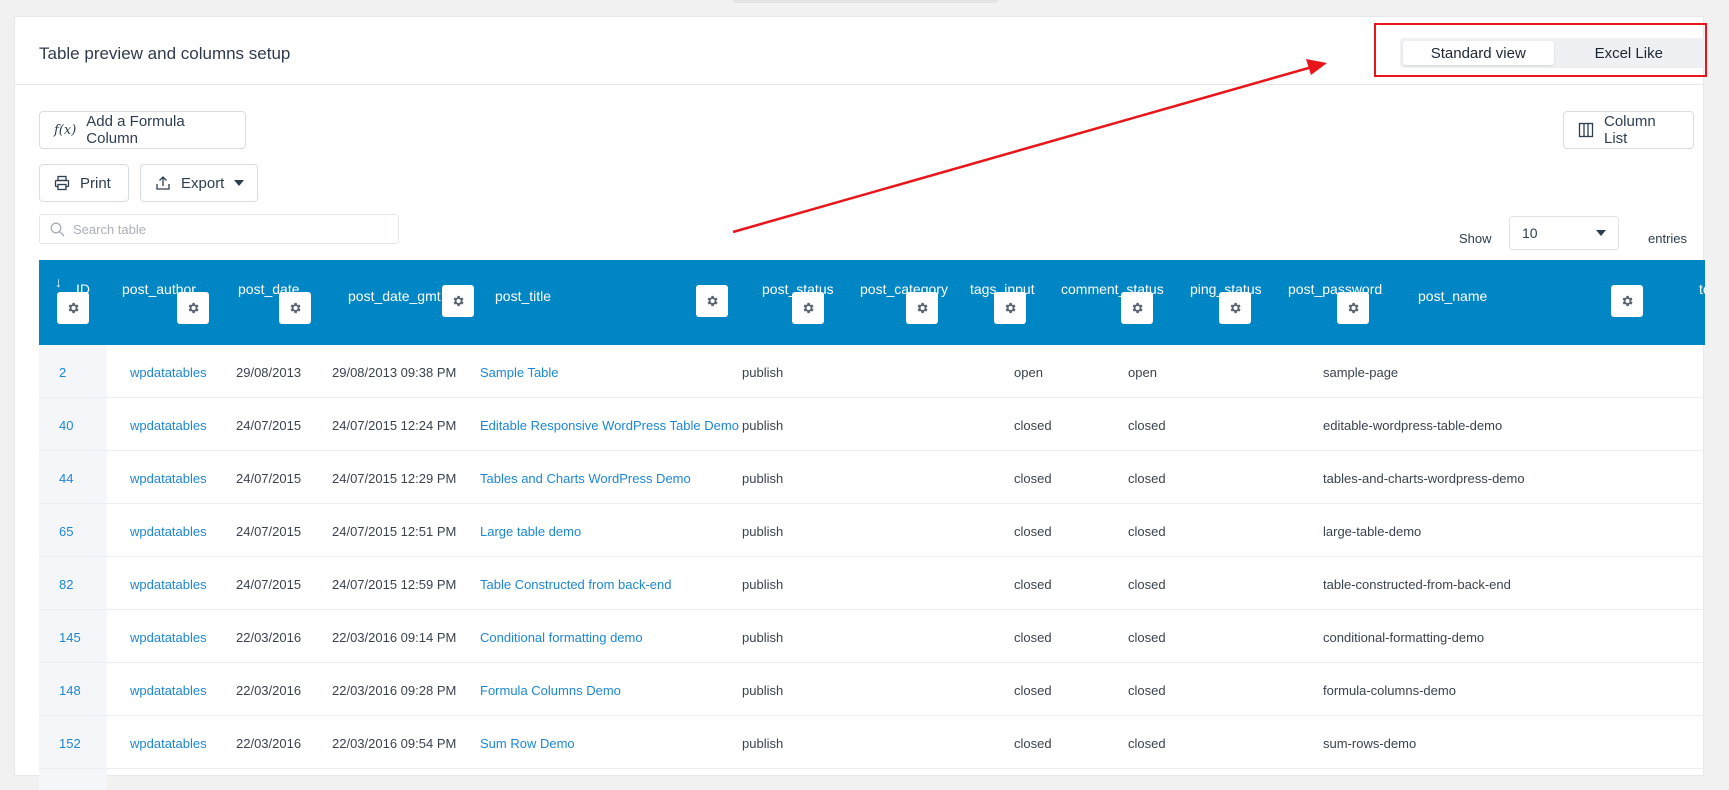 Image resolution: width=1729 pixels, height=790 pixels. What do you see at coordinates (62, 372) in the screenshot?
I see `cell-id: 2` at bounding box center [62, 372].